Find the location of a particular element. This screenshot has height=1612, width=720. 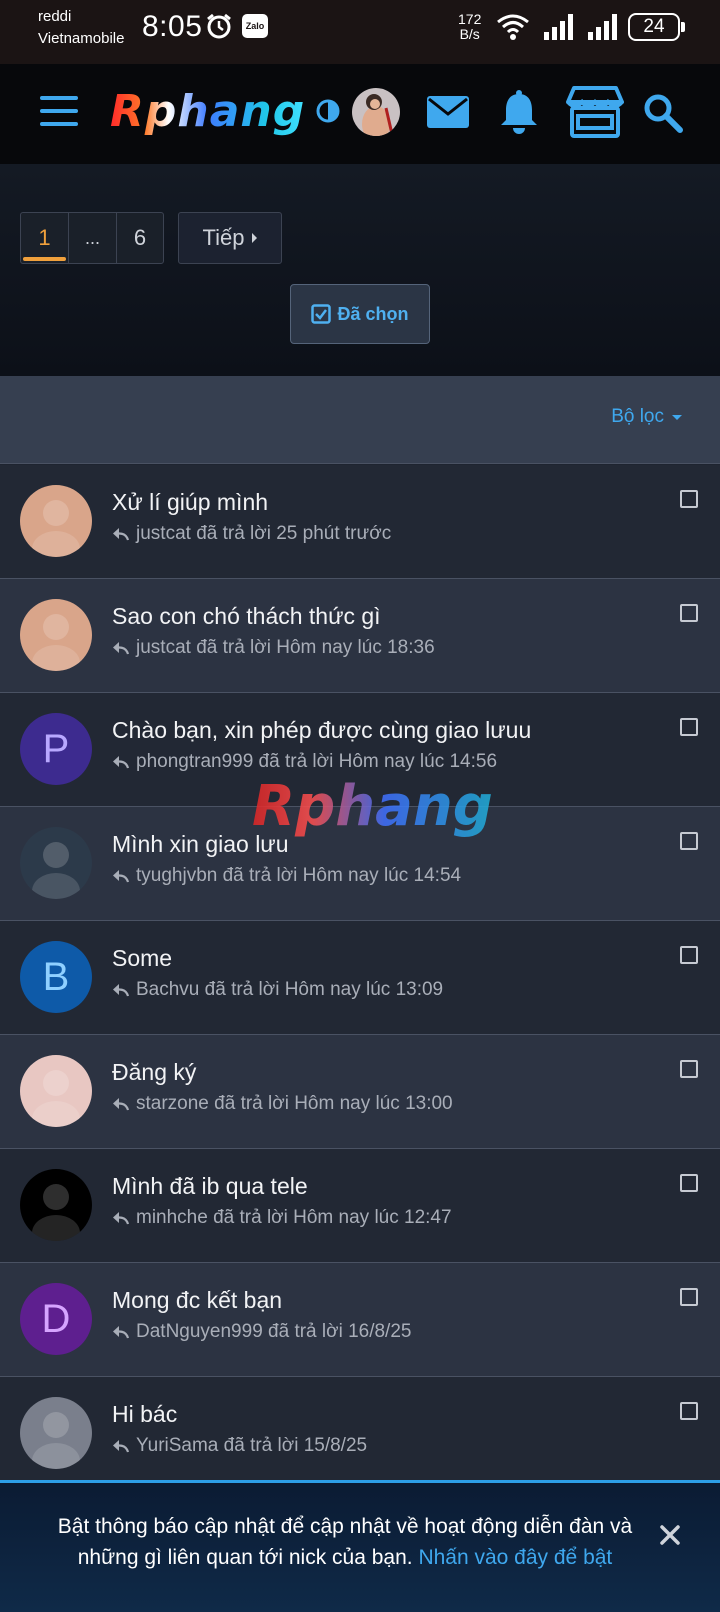

thread-title: Hi bác is located at coordinates (144, 1414).